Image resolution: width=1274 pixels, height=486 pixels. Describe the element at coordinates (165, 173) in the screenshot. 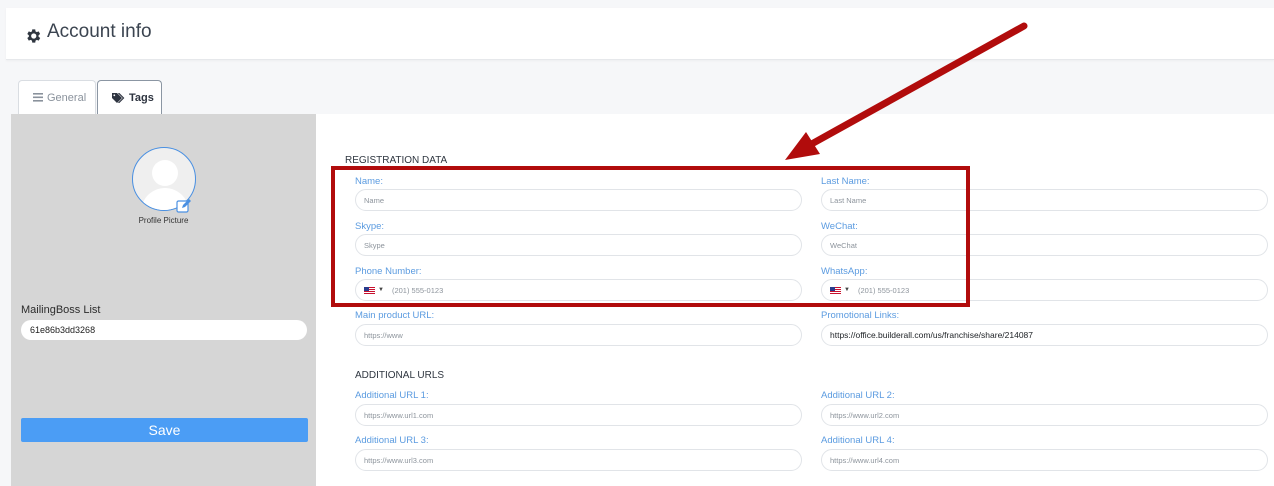

I see `avatar-head-shape` at that location.